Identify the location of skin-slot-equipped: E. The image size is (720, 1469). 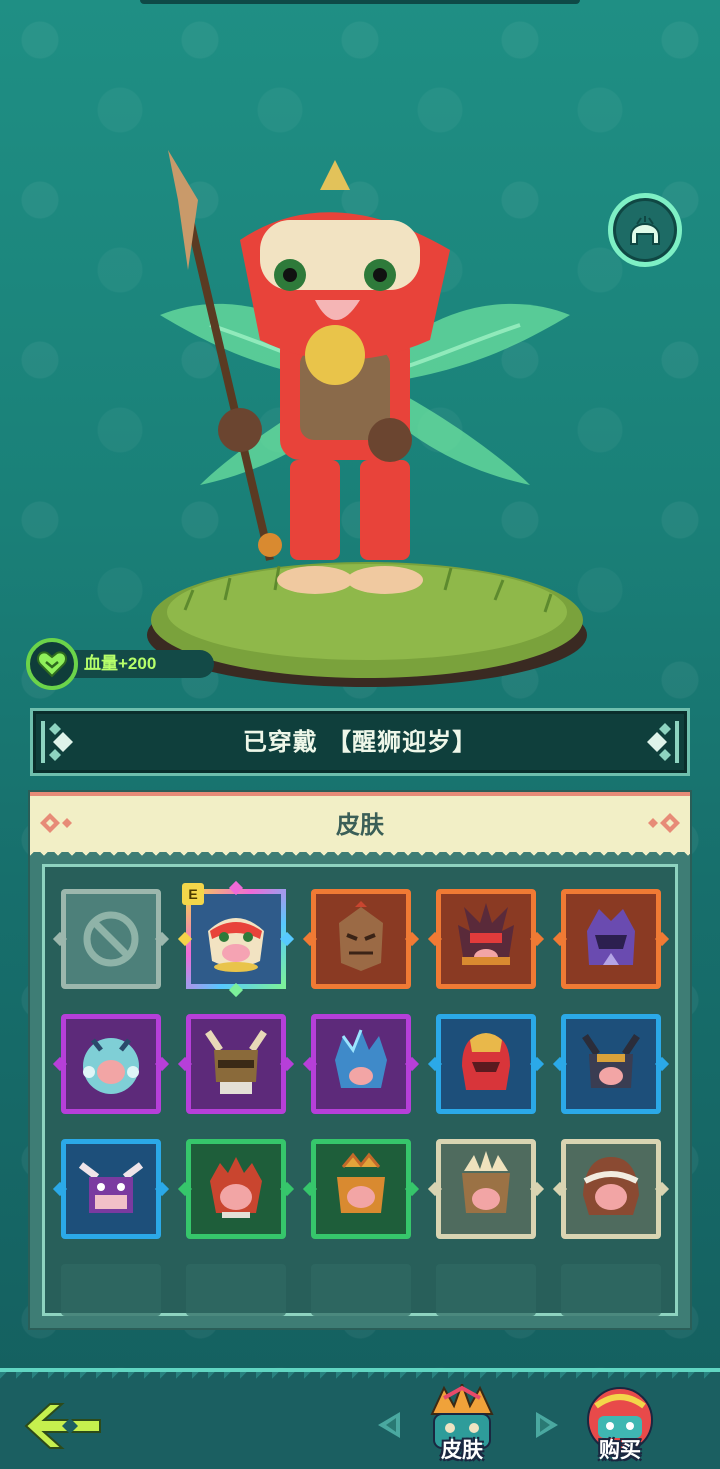
(236, 939).